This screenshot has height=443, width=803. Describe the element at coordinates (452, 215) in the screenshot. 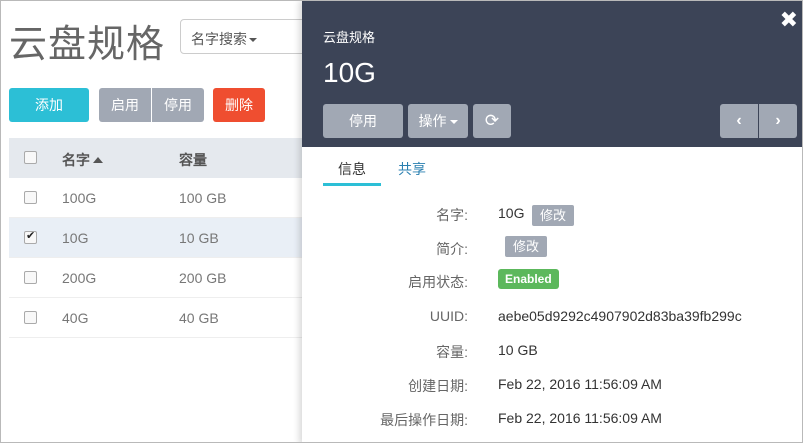

I see `name-label: 名字:` at that location.